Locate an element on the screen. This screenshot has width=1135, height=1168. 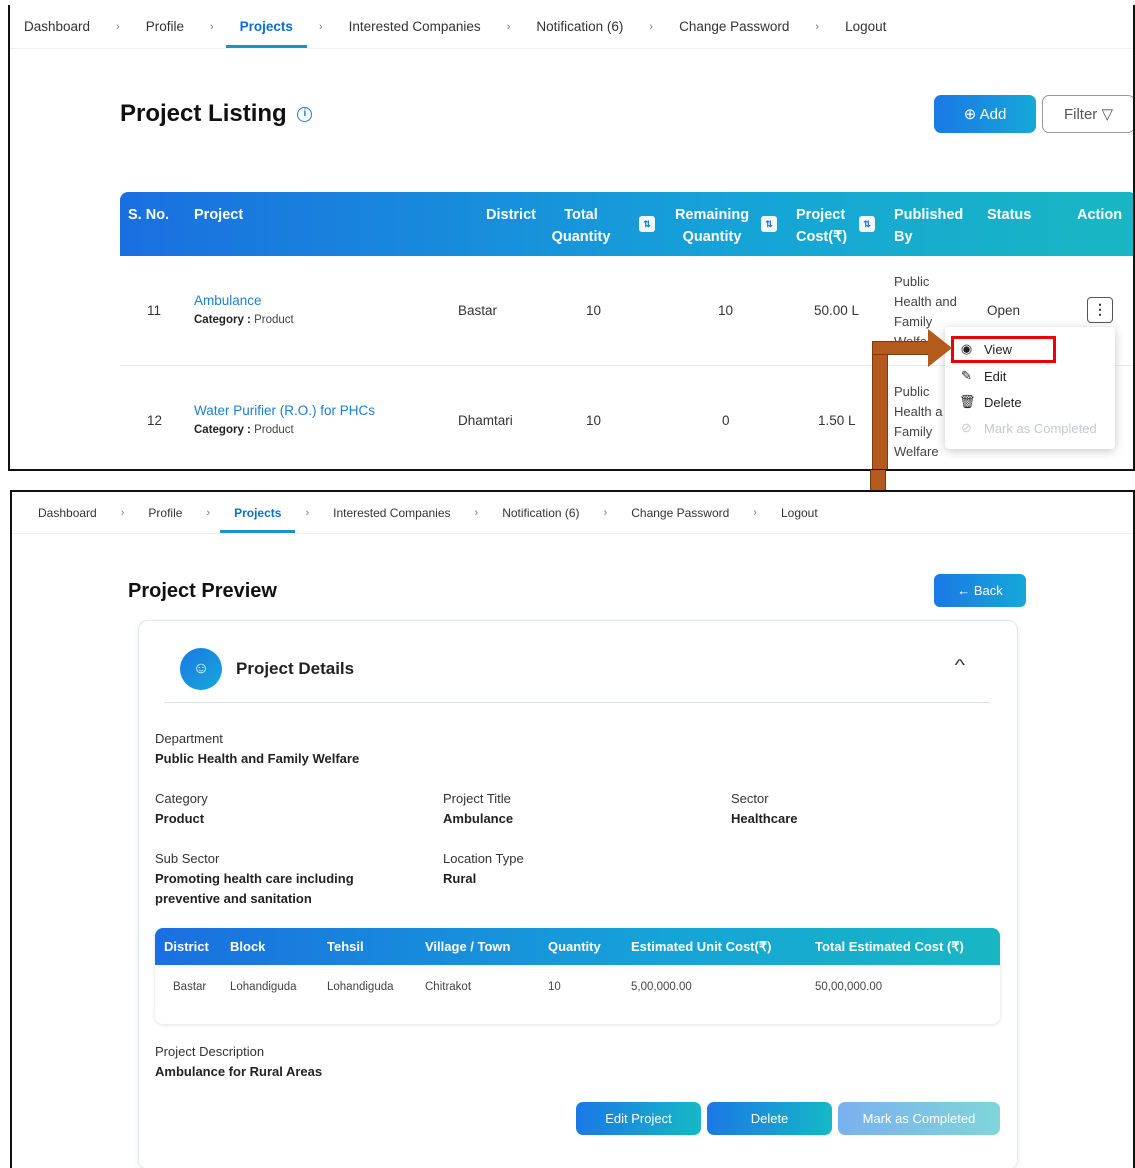
published-line: Health and is located at coordinates (925, 301).